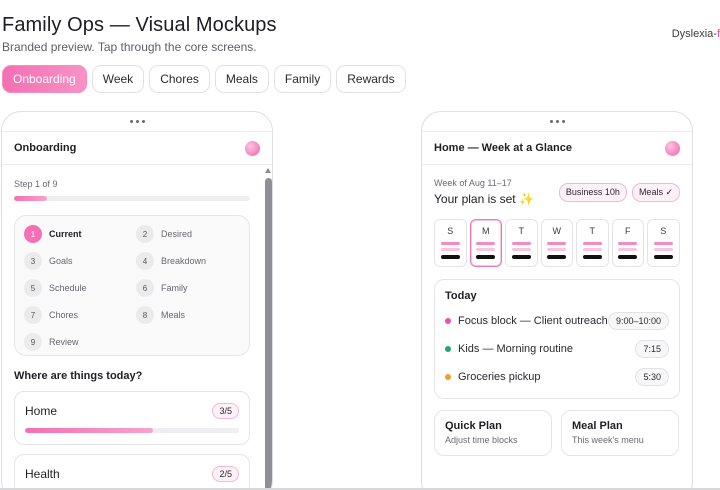  Describe the element at coordinates (89, 430) in the screenshot. I see `category-progress-fill` at that location.